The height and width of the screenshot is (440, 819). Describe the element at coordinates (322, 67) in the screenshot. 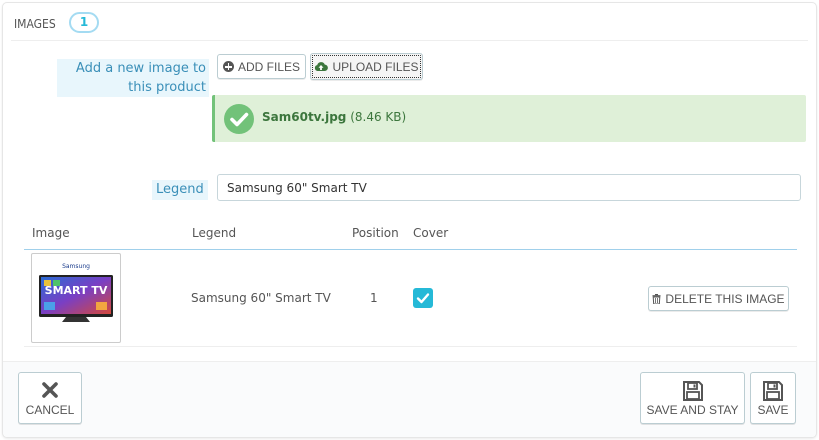

I see `cloud-upload-icon` at that location.